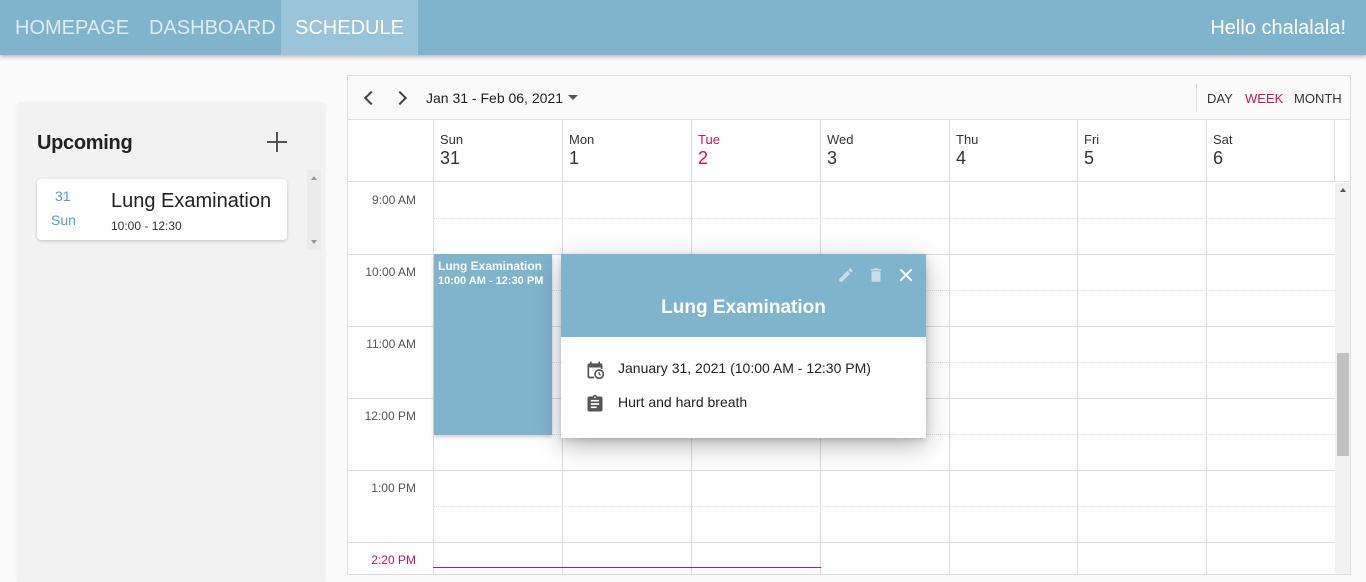  Describe the element at coordinates (72, 27) in the screenshot. I see `nav-homepage: HOMEPAGE` at that location.